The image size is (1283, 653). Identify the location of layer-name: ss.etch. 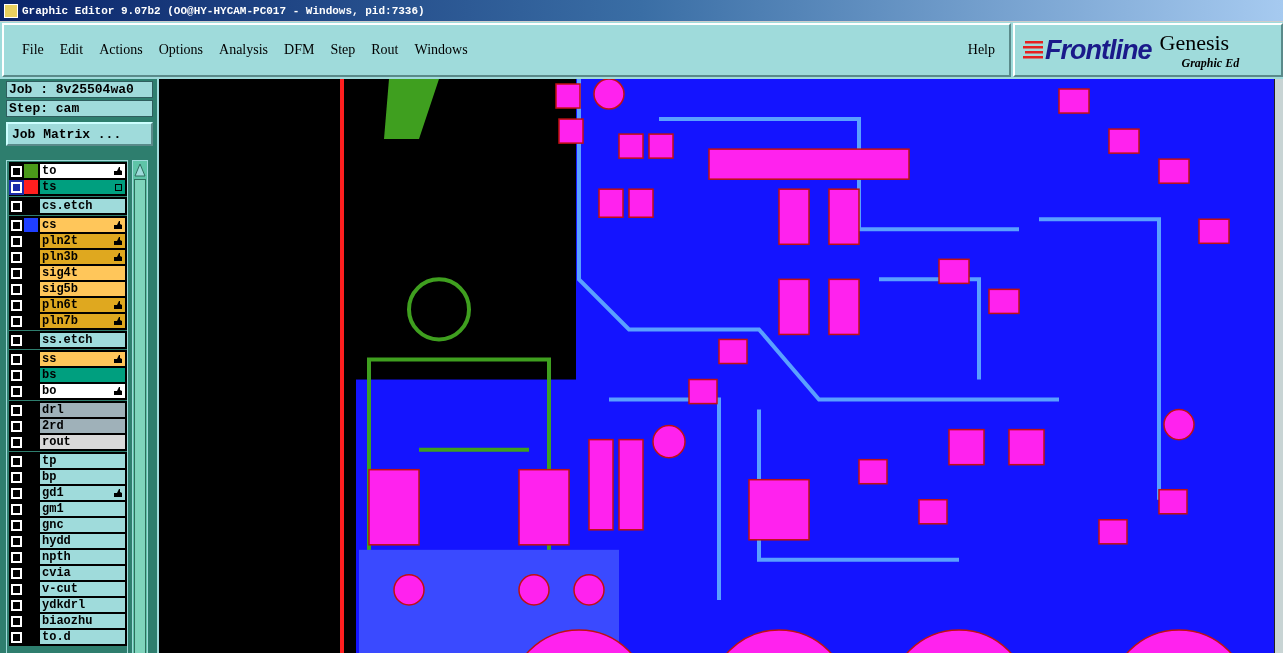
(82, 340).